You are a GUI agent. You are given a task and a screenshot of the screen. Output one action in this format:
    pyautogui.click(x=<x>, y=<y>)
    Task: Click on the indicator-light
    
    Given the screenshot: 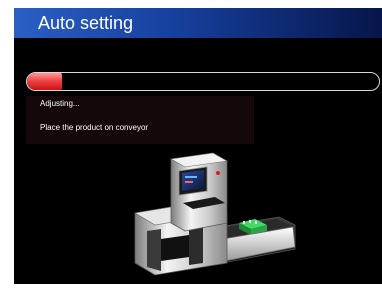 What is the action you would take?
    pyautogui.click(x=218, y=173)
    